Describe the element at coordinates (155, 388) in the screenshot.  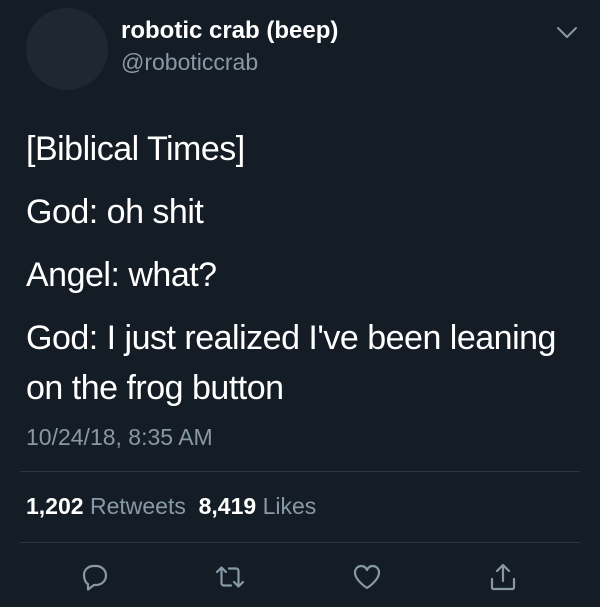
I see `tweet-text-line: on the frog button` at that location.